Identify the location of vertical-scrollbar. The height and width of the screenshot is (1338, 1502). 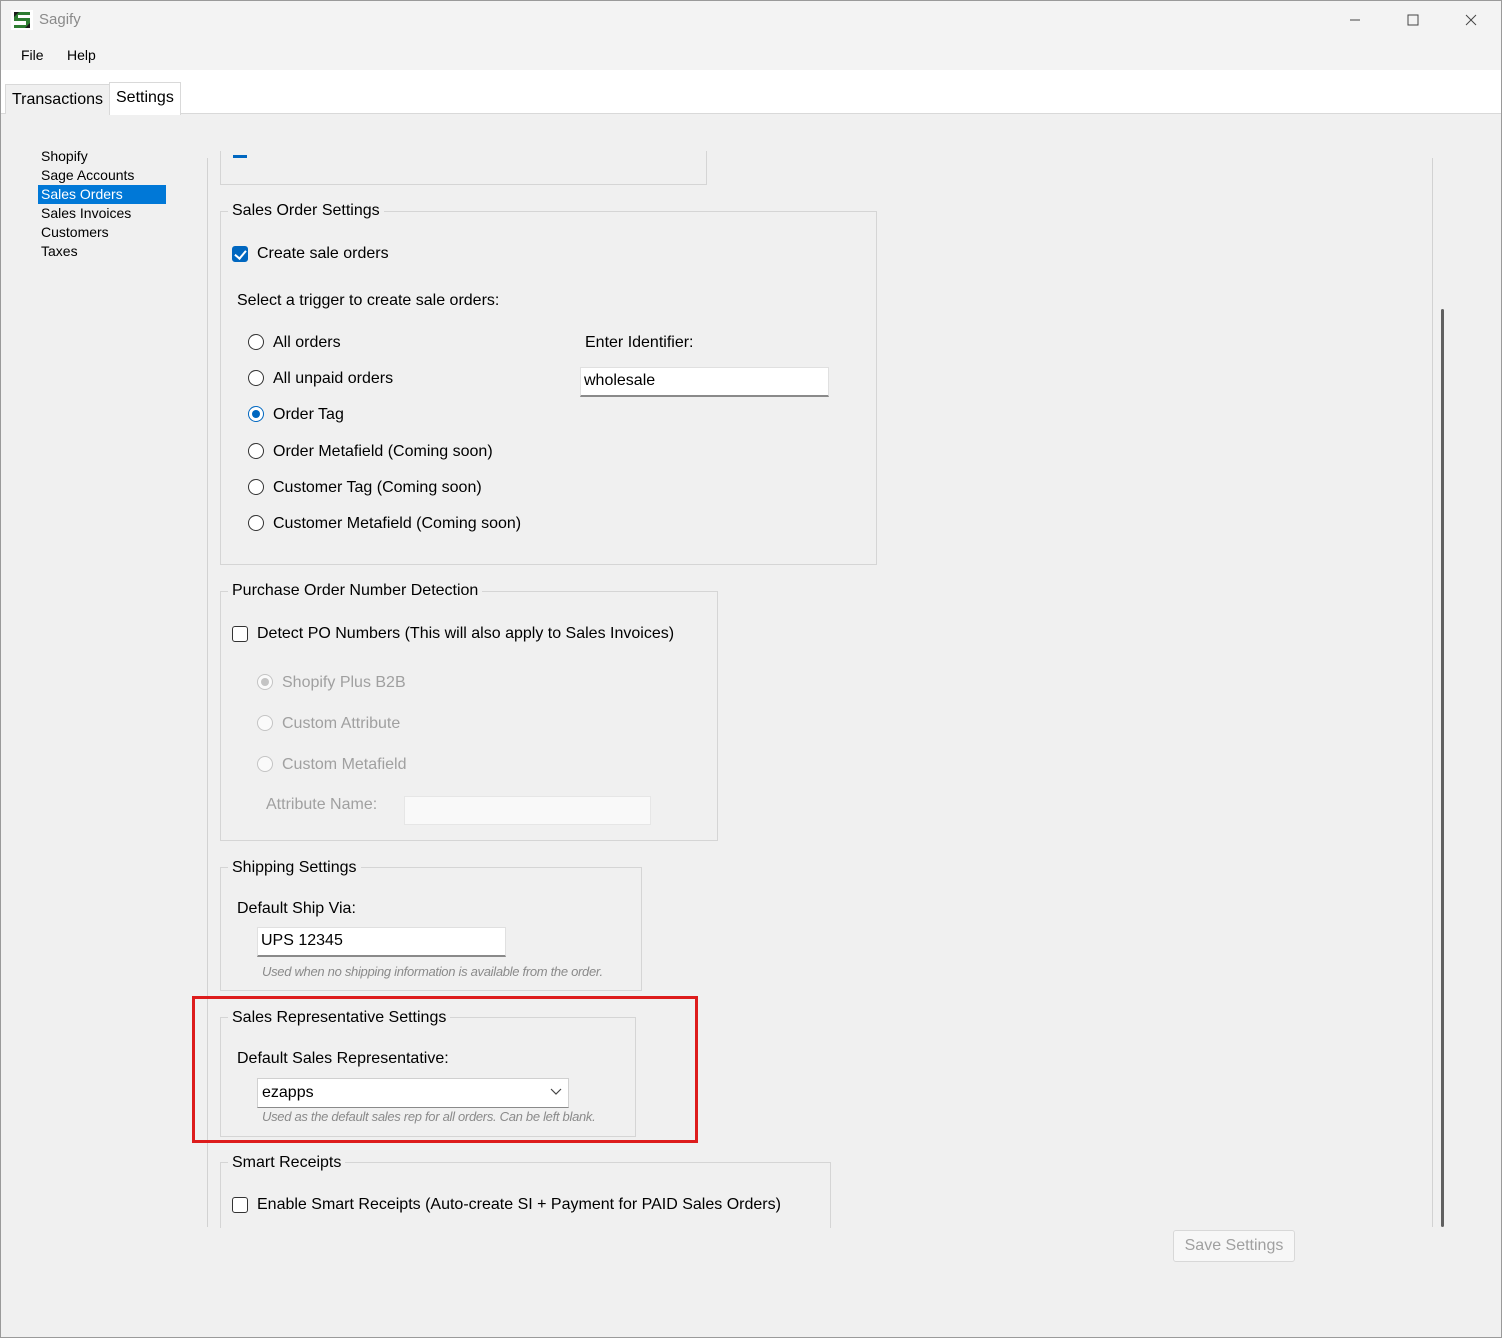
(1442, 768).